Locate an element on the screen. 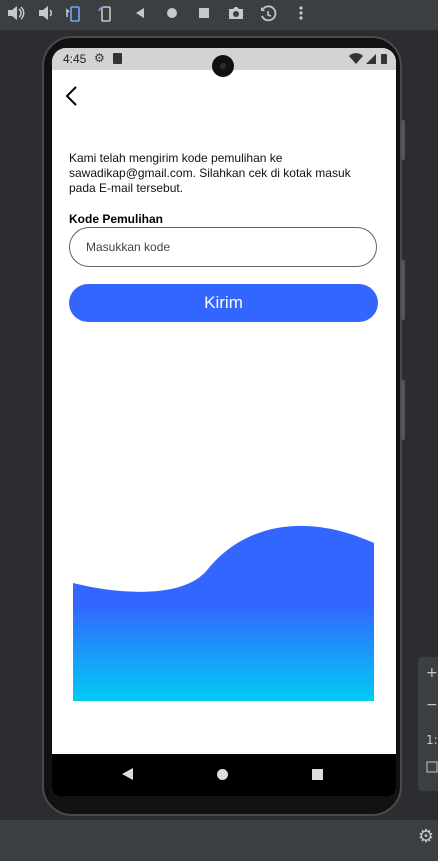  recovery-code-input is located at coordinates (223, 247).